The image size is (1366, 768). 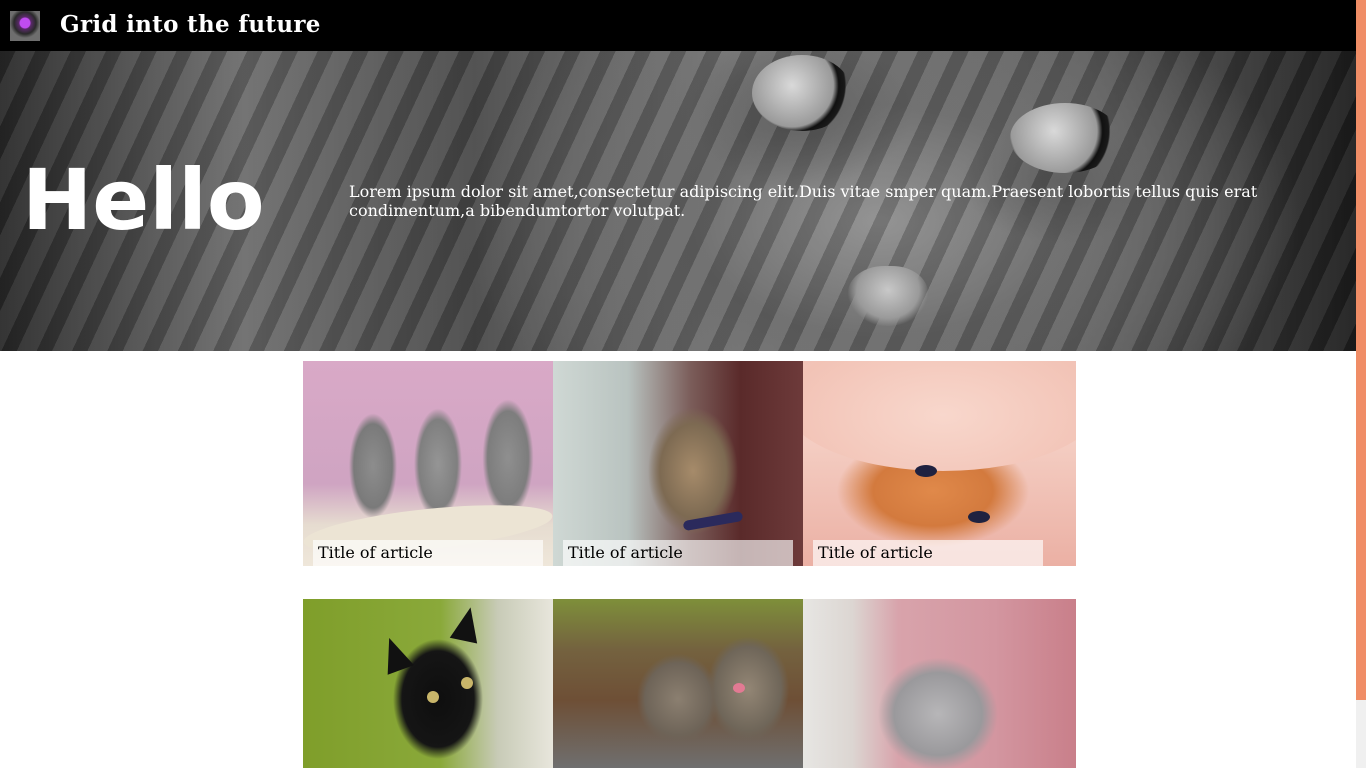 I want to click on scrollbar-thumb, so click(x=1361, y=350).